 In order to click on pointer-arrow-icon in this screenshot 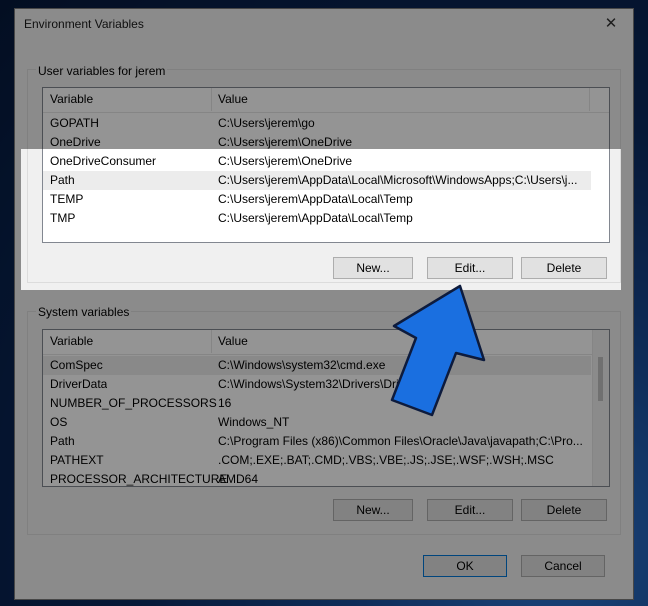, I will do `click(438, 350)`.